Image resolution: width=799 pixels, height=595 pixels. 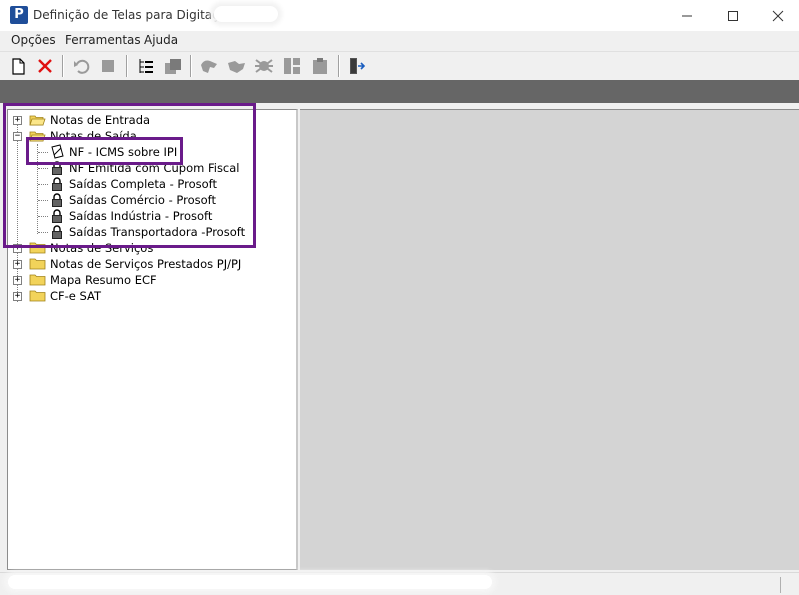 I want to click on minimize-button, so click(x=687, y=15).